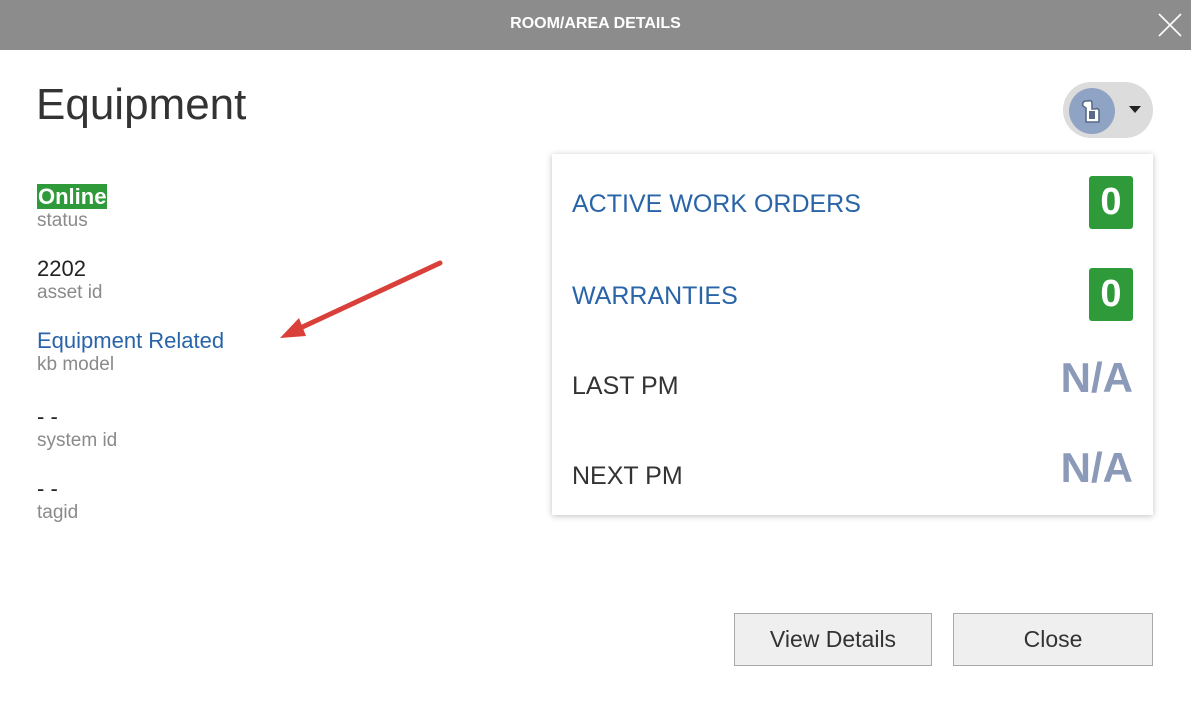  I want to click on field-label: kb model, so click(76, 364).